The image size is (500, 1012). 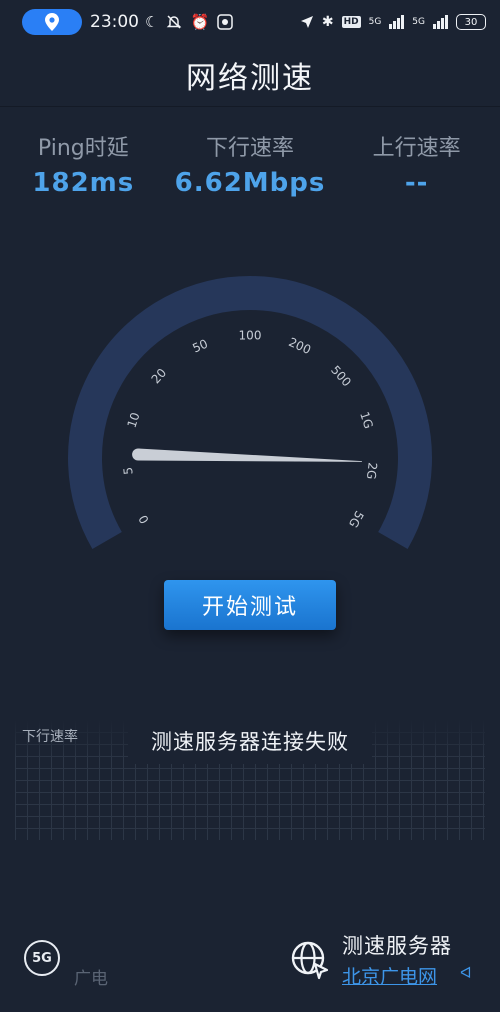 What do you see at coordinates (134, 420) in the screenshot?
I see `gauge-tick-label: 10` at bounding box center [134, 420].